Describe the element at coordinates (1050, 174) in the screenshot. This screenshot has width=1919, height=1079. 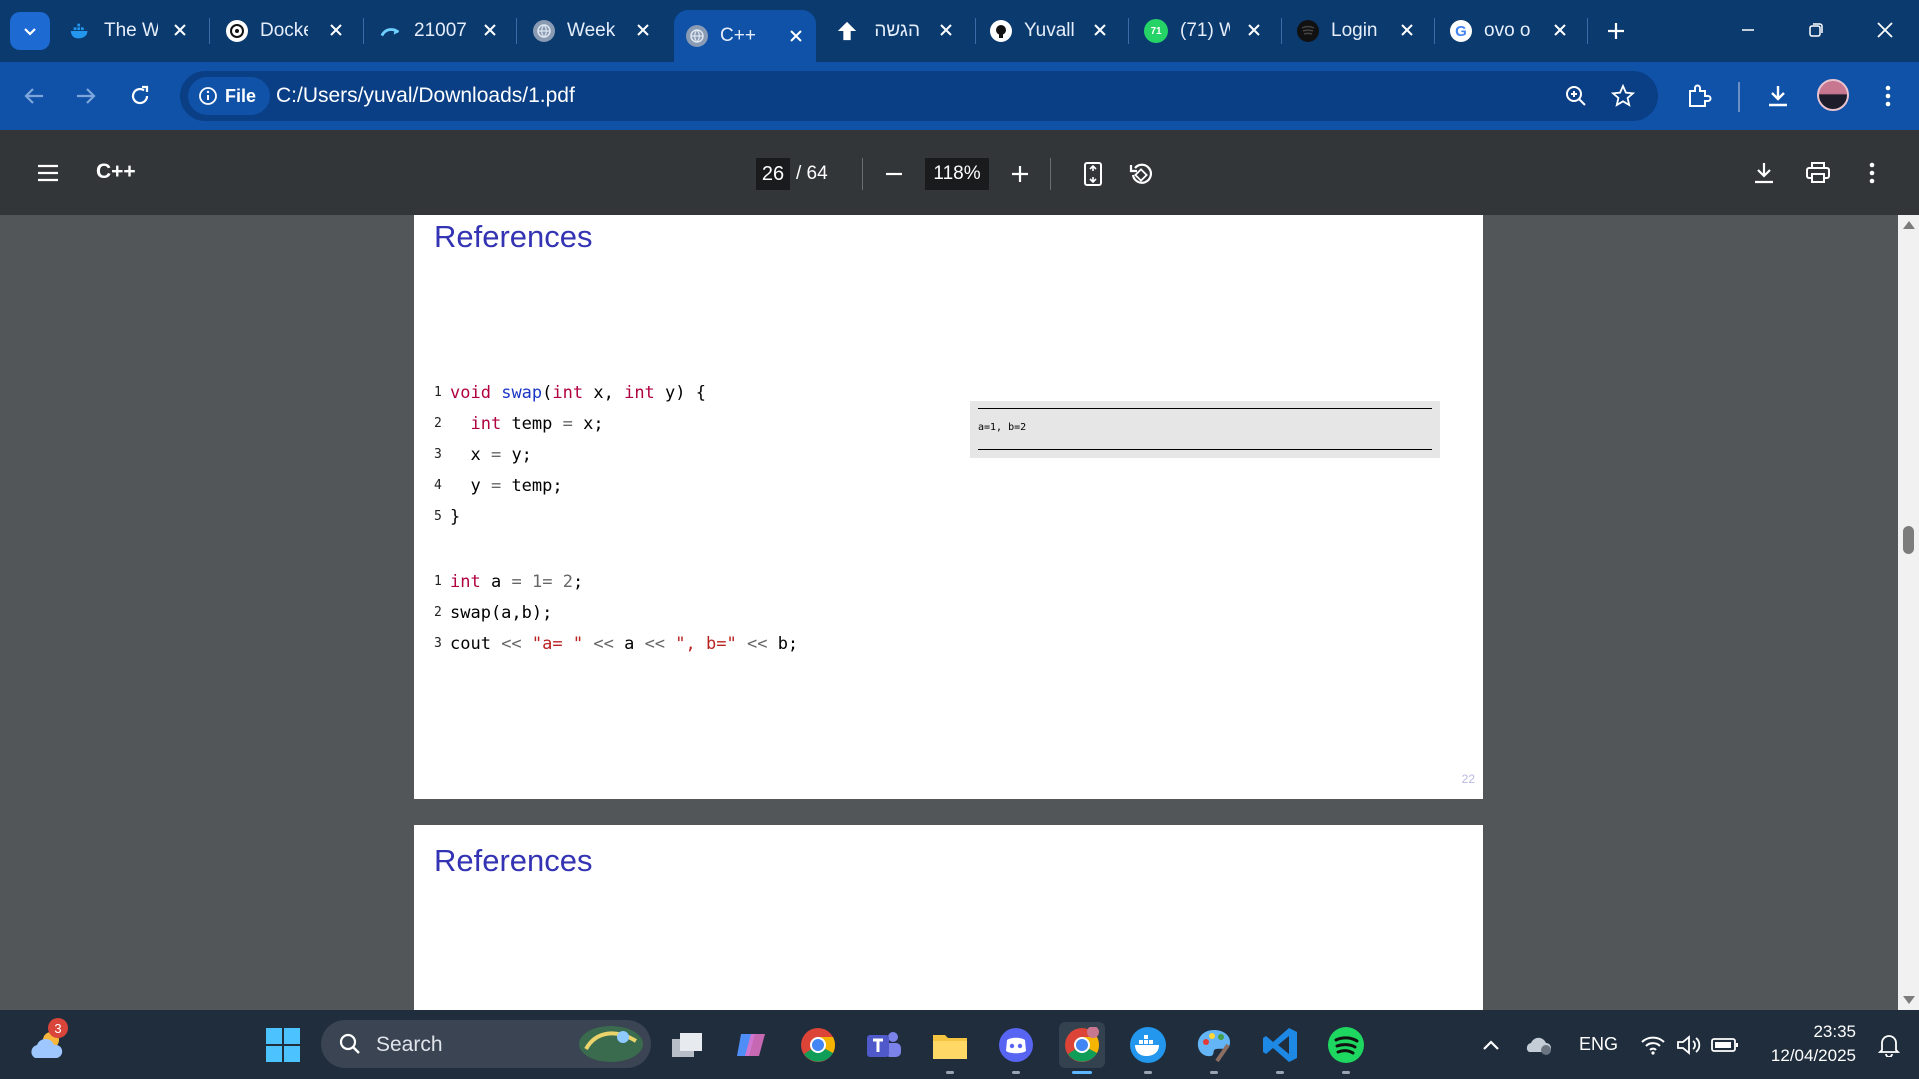
I see `pdf-divider` at that location.